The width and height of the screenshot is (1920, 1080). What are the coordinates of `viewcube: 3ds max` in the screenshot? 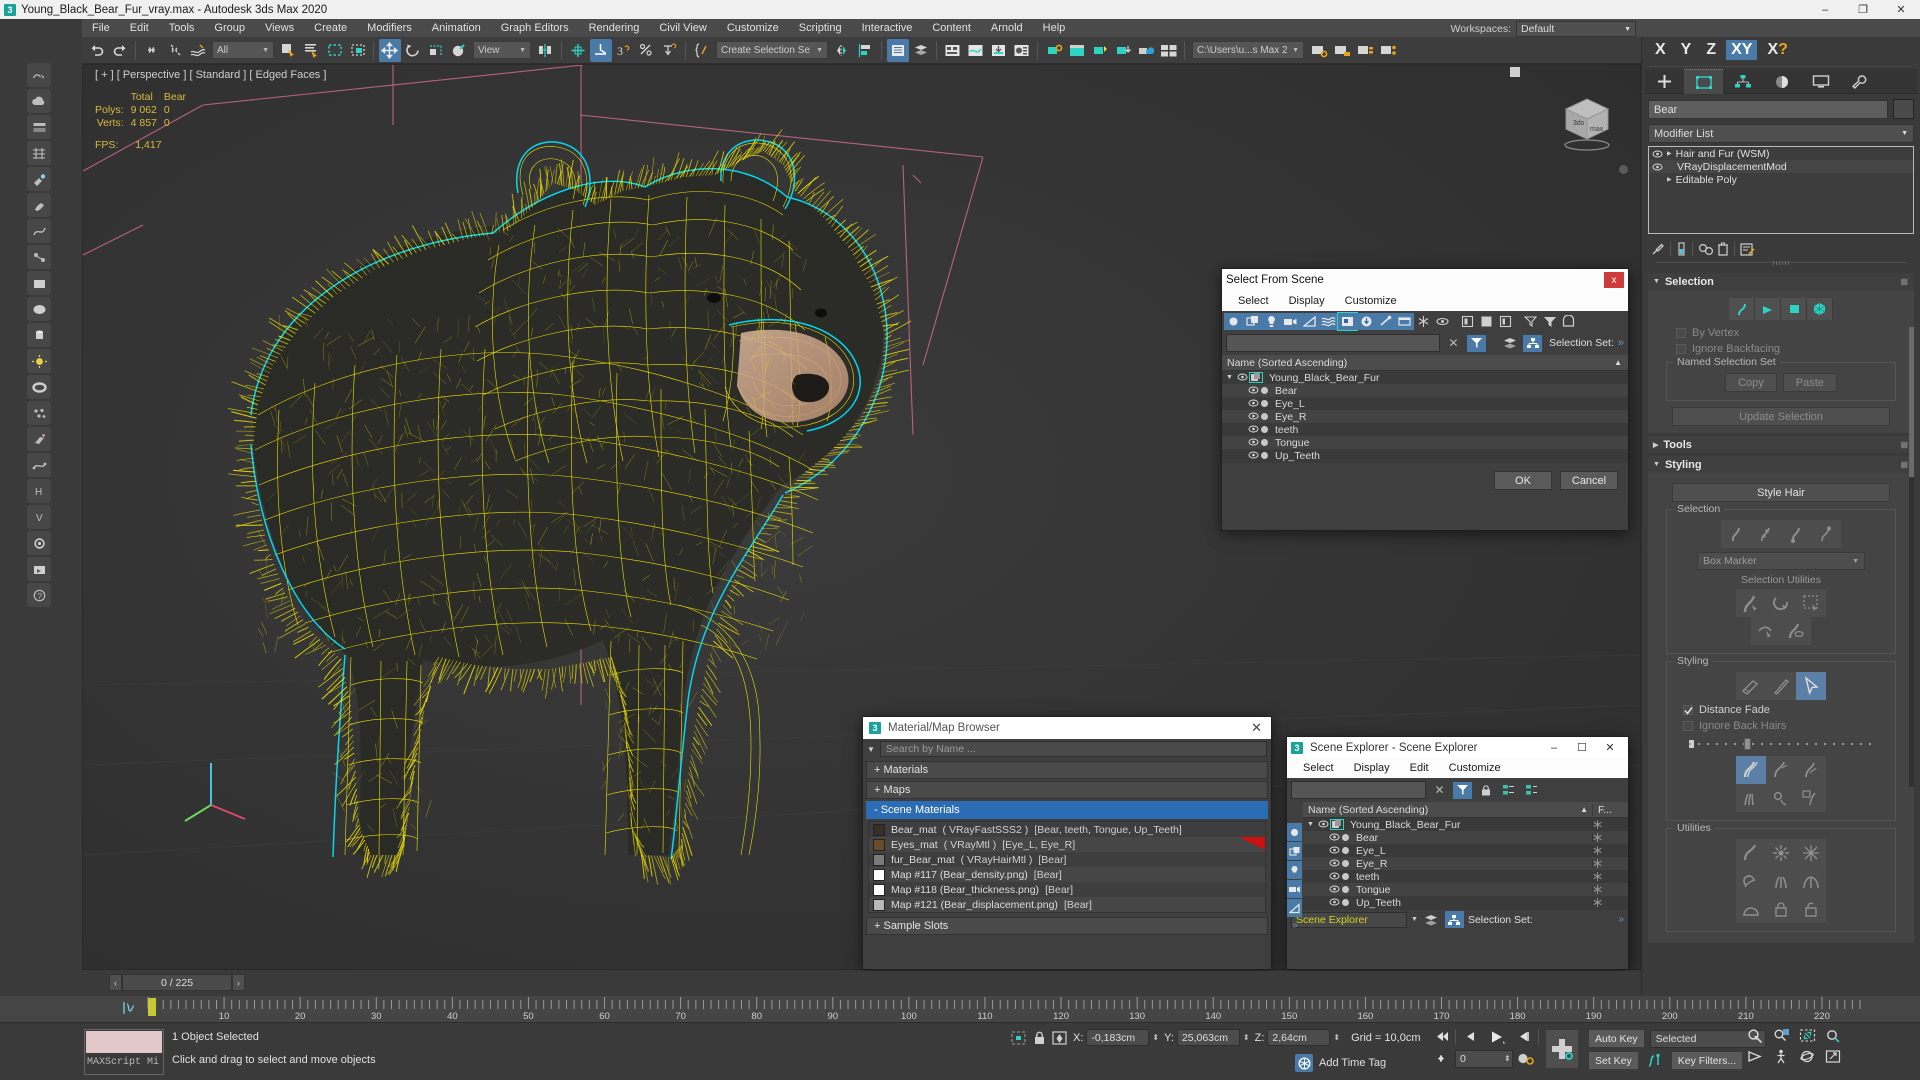 It's located at (1587, 120).